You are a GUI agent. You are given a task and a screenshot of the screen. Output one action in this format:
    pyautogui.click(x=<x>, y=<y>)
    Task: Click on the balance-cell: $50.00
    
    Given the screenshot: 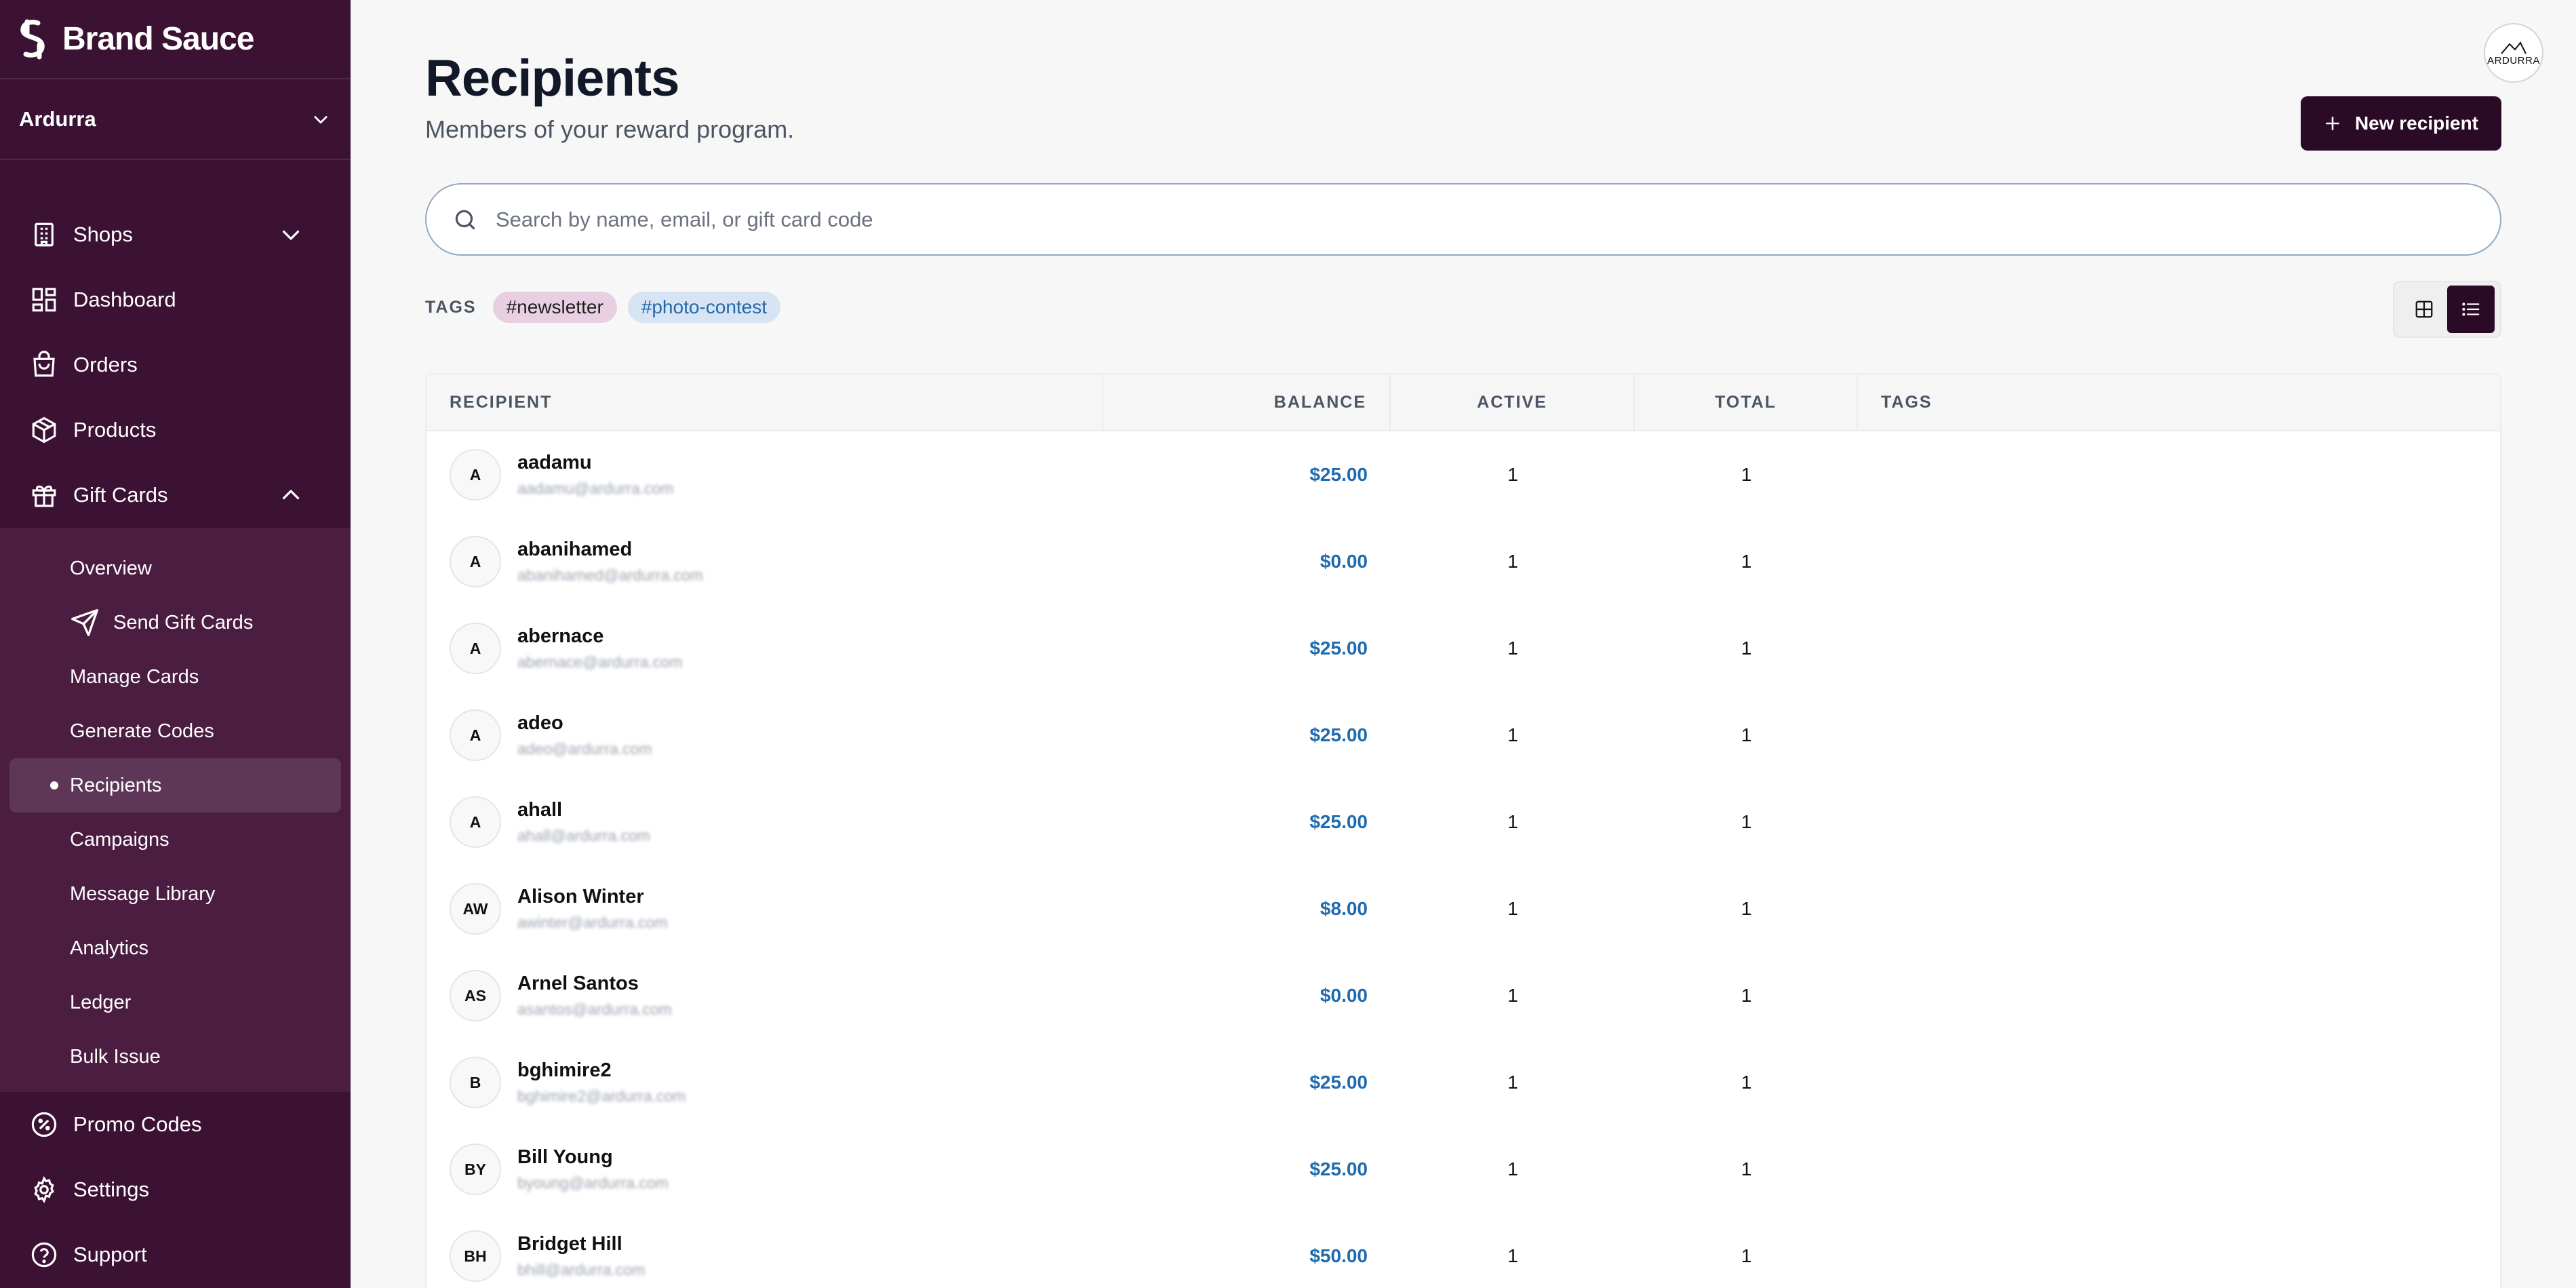 What is the action you would take?
    pyautogui.click(x=1338, y=1255)
    